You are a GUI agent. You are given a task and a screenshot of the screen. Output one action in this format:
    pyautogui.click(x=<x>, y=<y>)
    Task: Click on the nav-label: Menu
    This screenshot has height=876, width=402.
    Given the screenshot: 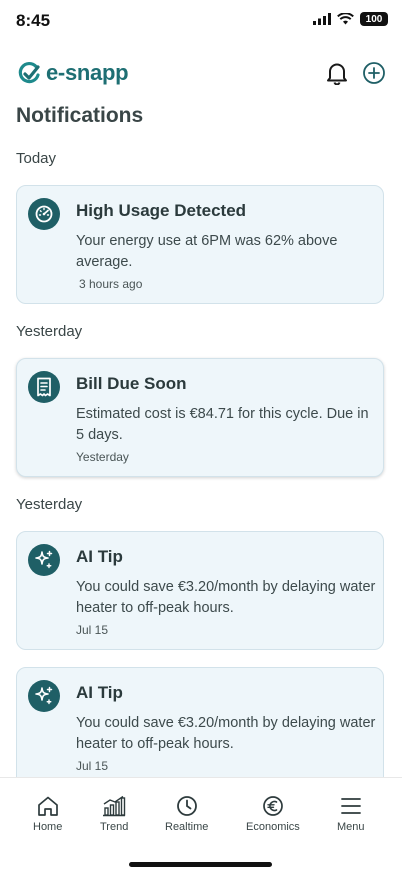 What is the action you would take?
    pyautogui.click(x=351, y=827)
    